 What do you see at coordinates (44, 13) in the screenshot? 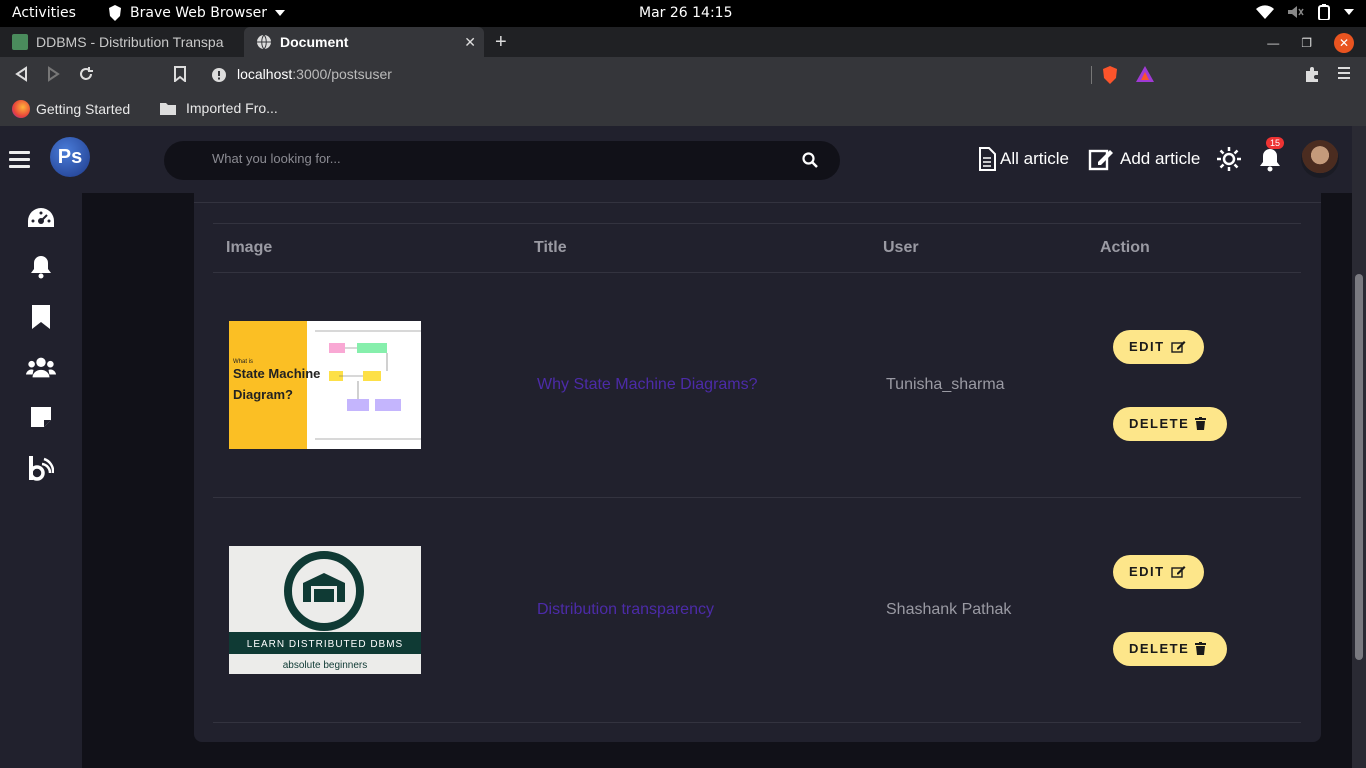
I see `activities-button: Activities` at bounding box center [44, 13].